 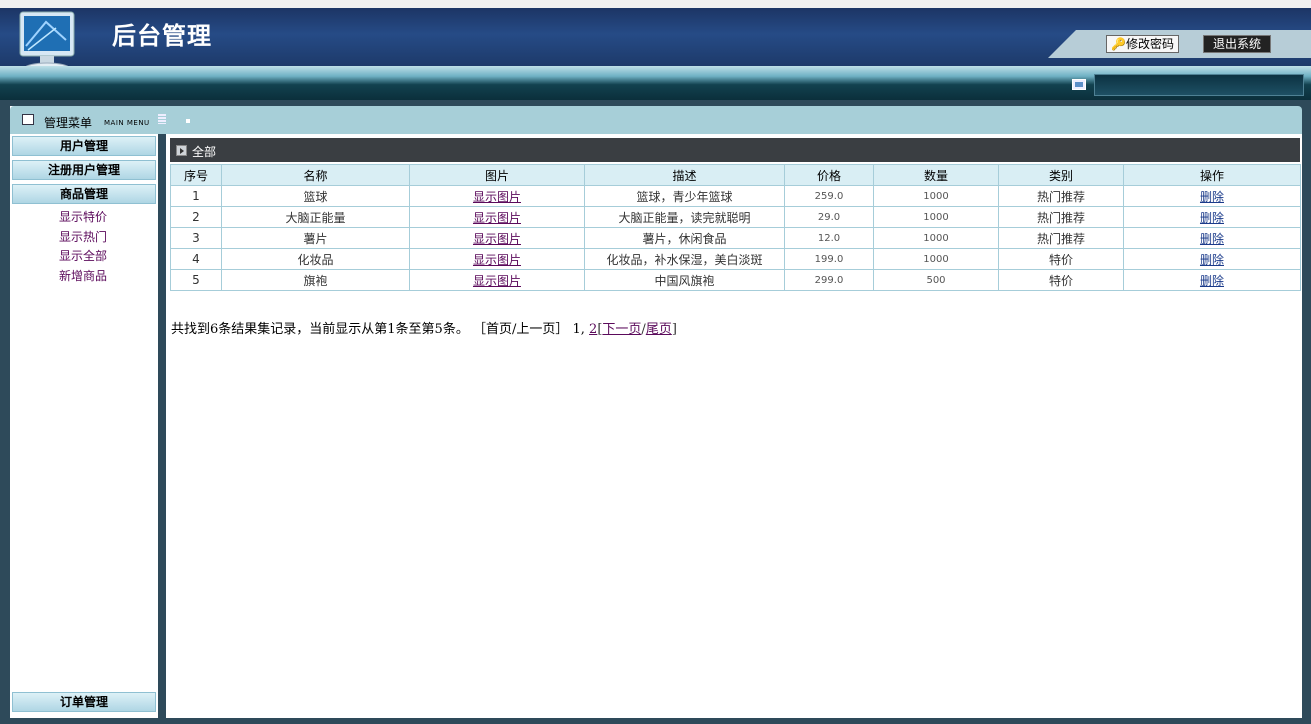 What do you see at coordinates (829, 280) in the screenshot?
I see `row-price: 299.0` at bounding box center [829, 280].